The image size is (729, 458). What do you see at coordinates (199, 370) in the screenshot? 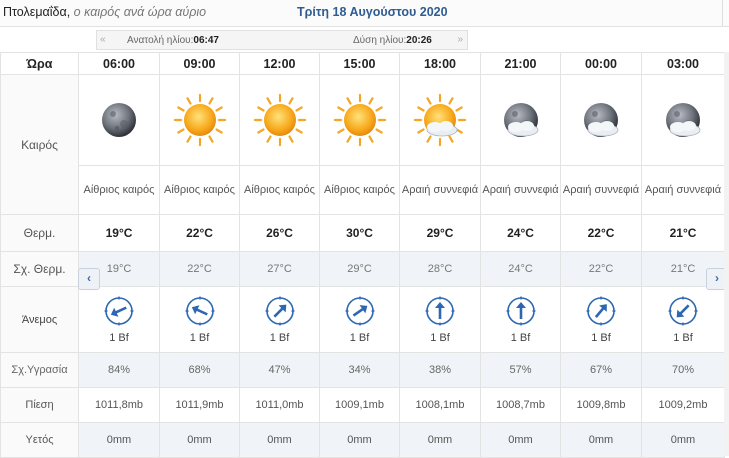
I see `humidity-value: 68%` at bounding box center [199, 370].